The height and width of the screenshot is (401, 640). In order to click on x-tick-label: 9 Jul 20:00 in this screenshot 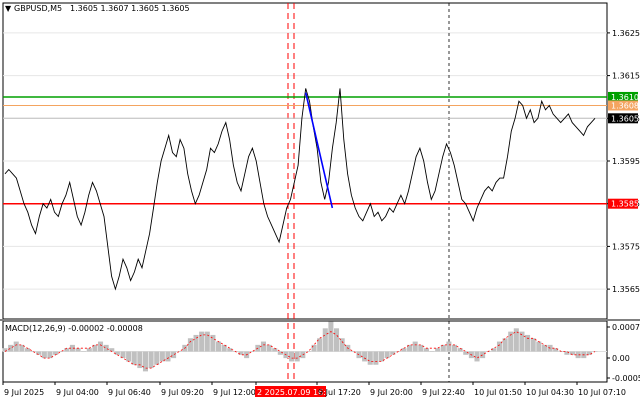, I will do `click(391, 392)`.